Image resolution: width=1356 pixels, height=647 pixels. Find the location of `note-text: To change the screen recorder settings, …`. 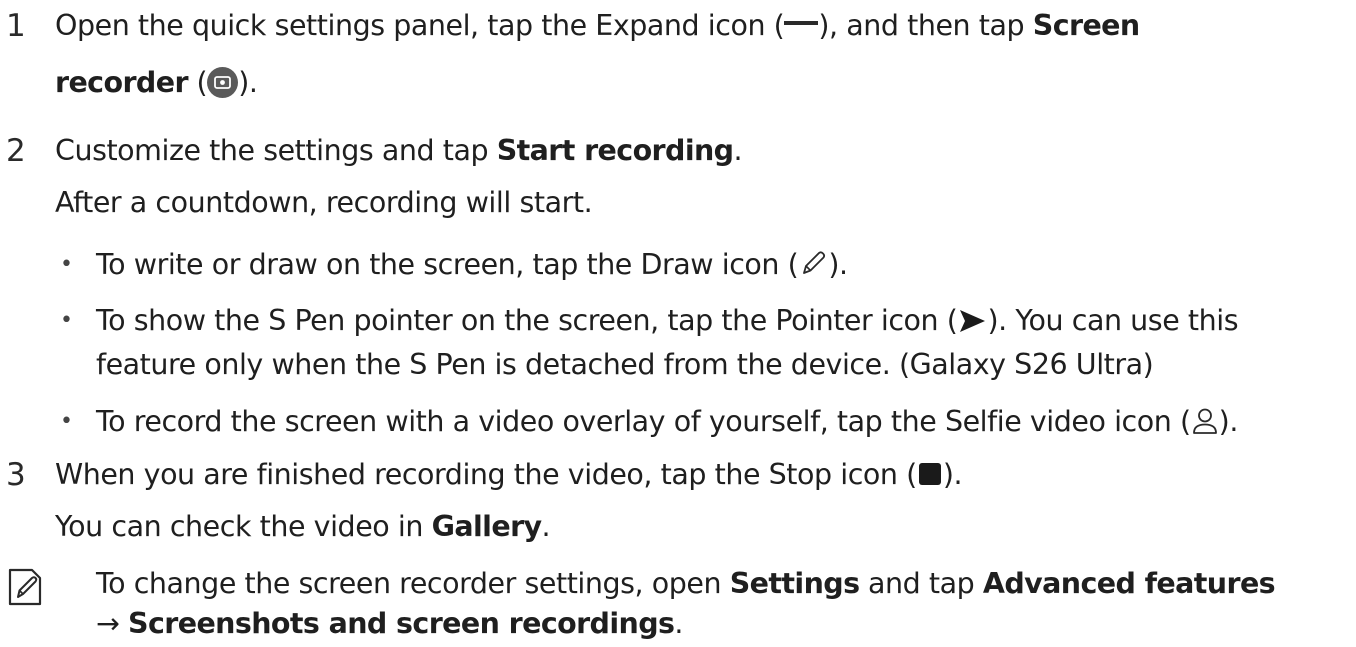

note-text: To change the screen recorder settings, … is located at coordinates (413, 583).